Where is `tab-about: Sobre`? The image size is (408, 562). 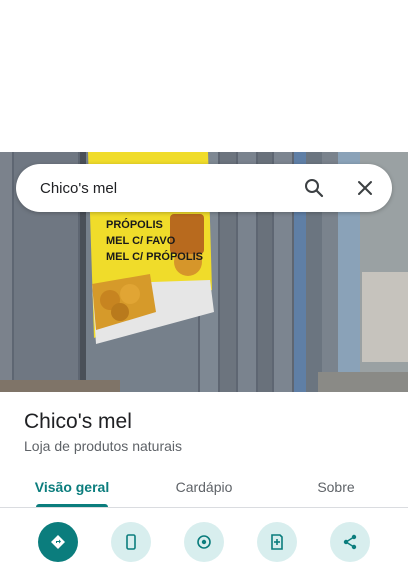 tab-about: Sobre is located at coordinates (336, 486).